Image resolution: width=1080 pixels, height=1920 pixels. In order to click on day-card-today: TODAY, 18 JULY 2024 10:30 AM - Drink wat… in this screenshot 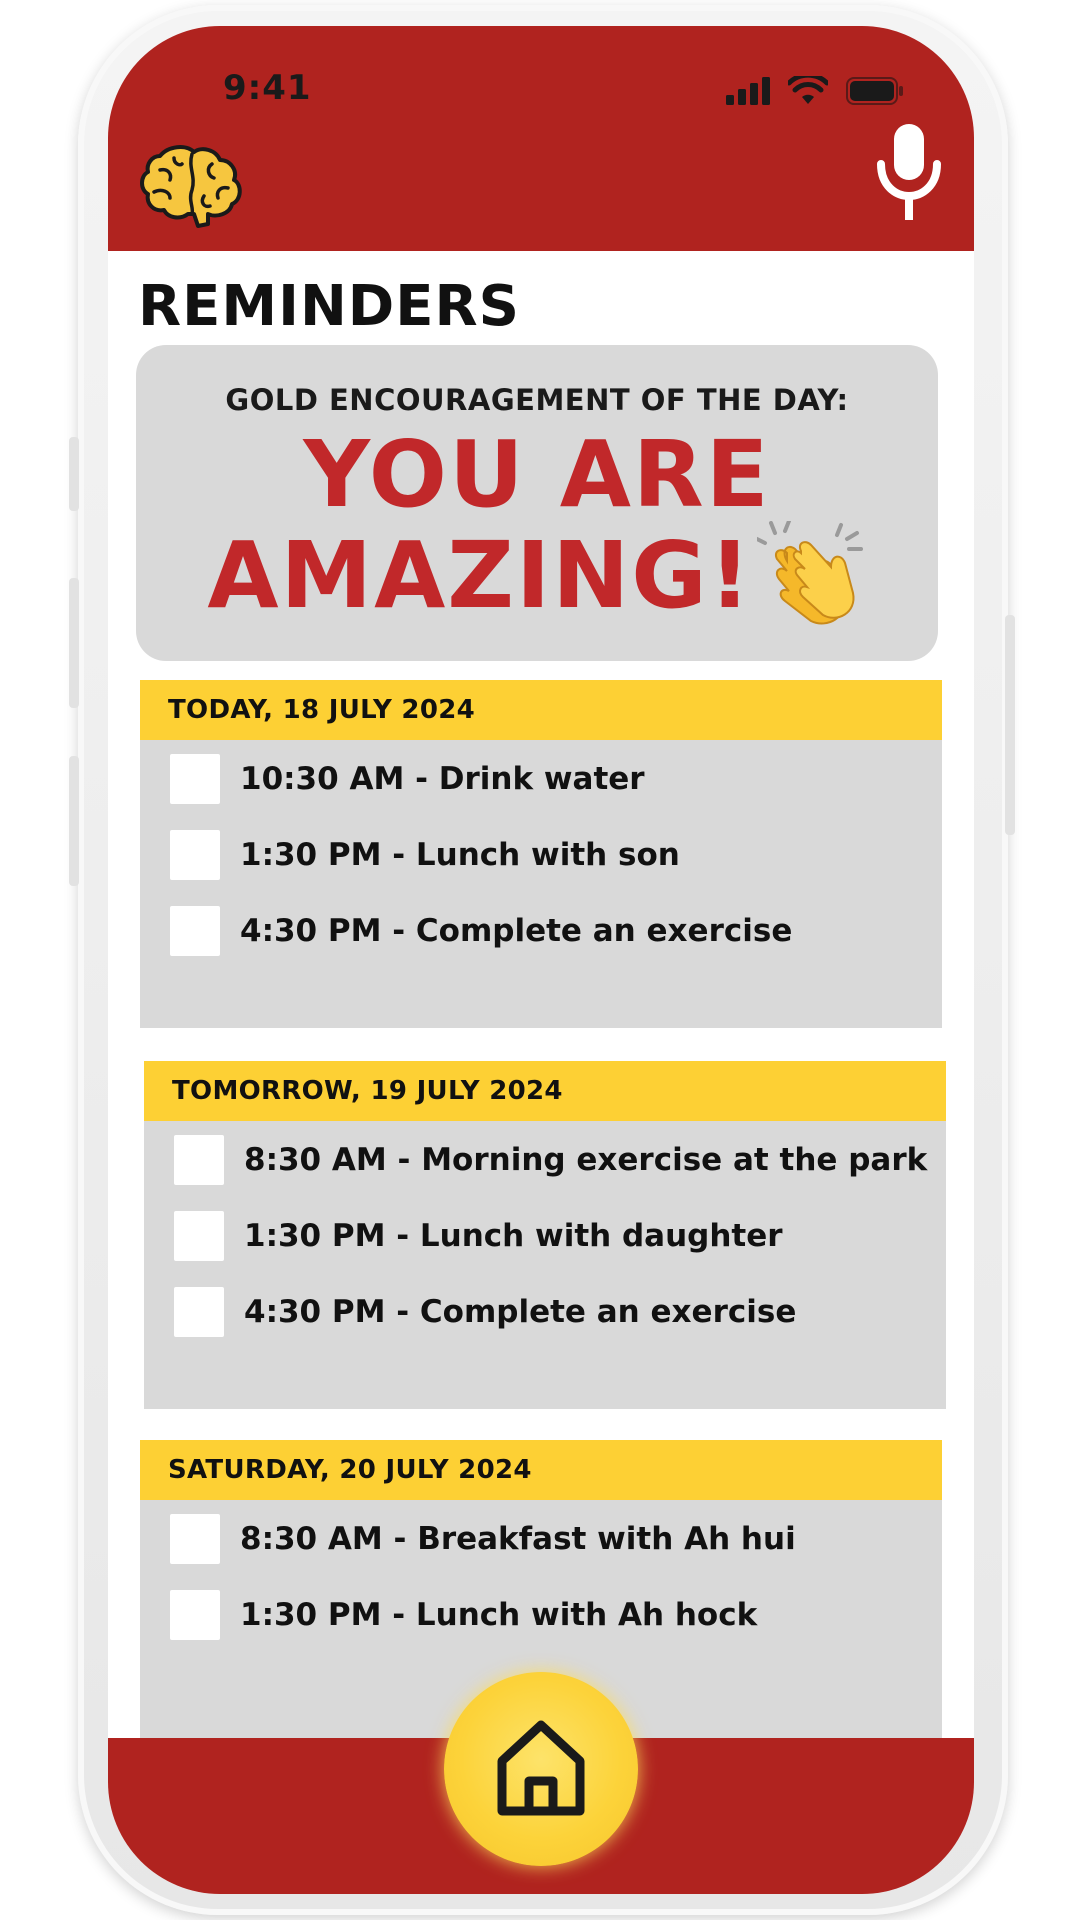, I will do `click(541, 854)`.